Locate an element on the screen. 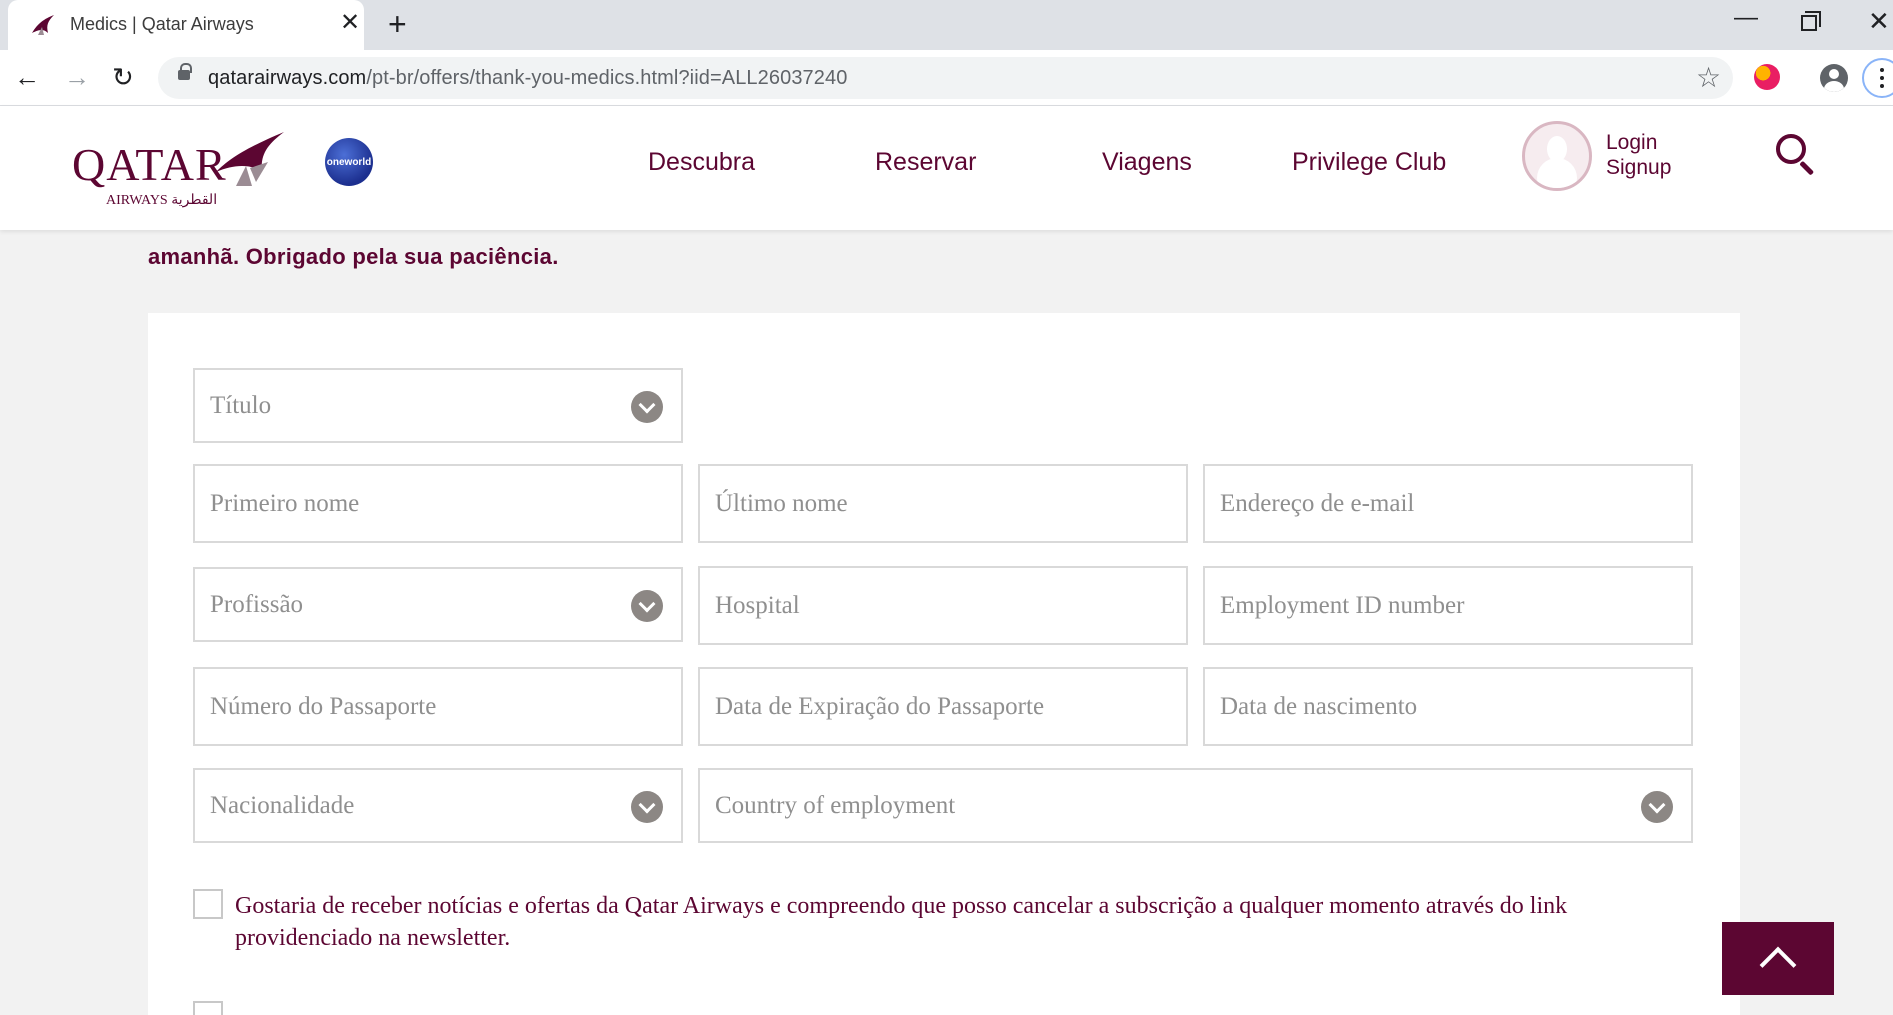 The image size is (1893, 1015). forward-arrow-icon: → is located at coordinates (77, 77).